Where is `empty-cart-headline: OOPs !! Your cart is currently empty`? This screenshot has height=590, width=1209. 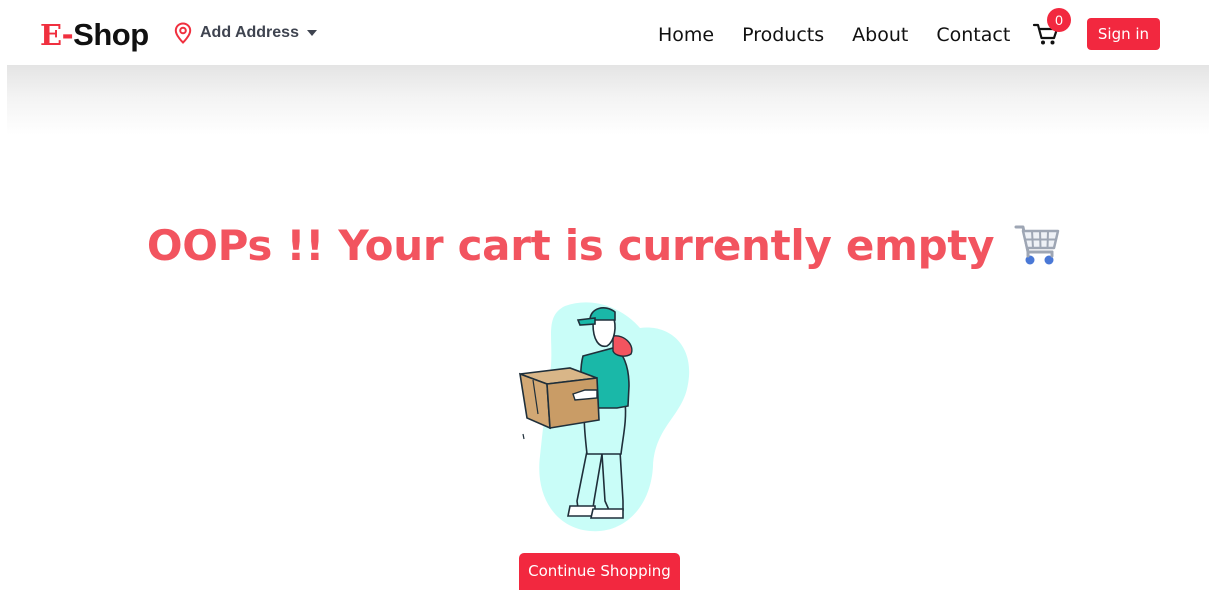
empty-cart-headline: OOPs !! Your cart is currently empty is located at coordinates (604, 246).